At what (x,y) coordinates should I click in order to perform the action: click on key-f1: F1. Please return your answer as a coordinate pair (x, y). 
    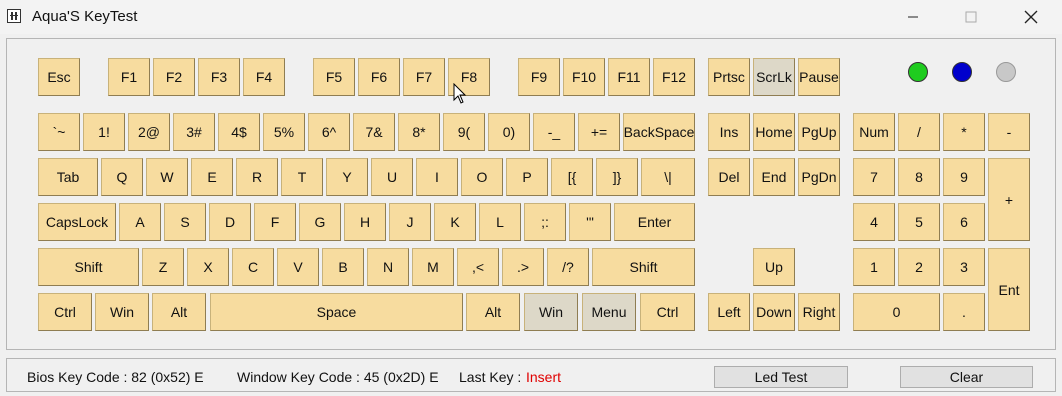
    Looking at the image, I should click on (129, 77).